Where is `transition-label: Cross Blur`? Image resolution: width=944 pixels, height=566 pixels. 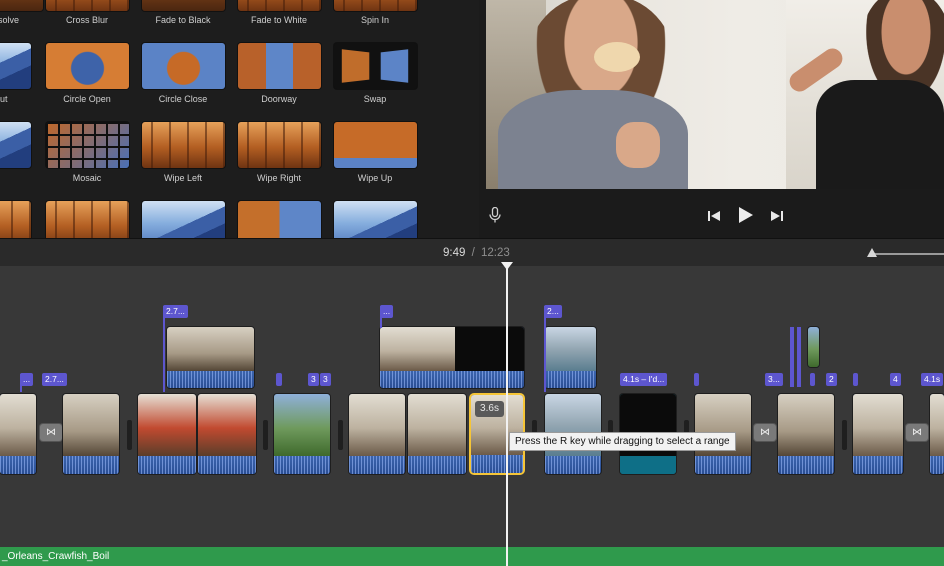 transition-label: Cross Blur is located at coordinates (86, 20).